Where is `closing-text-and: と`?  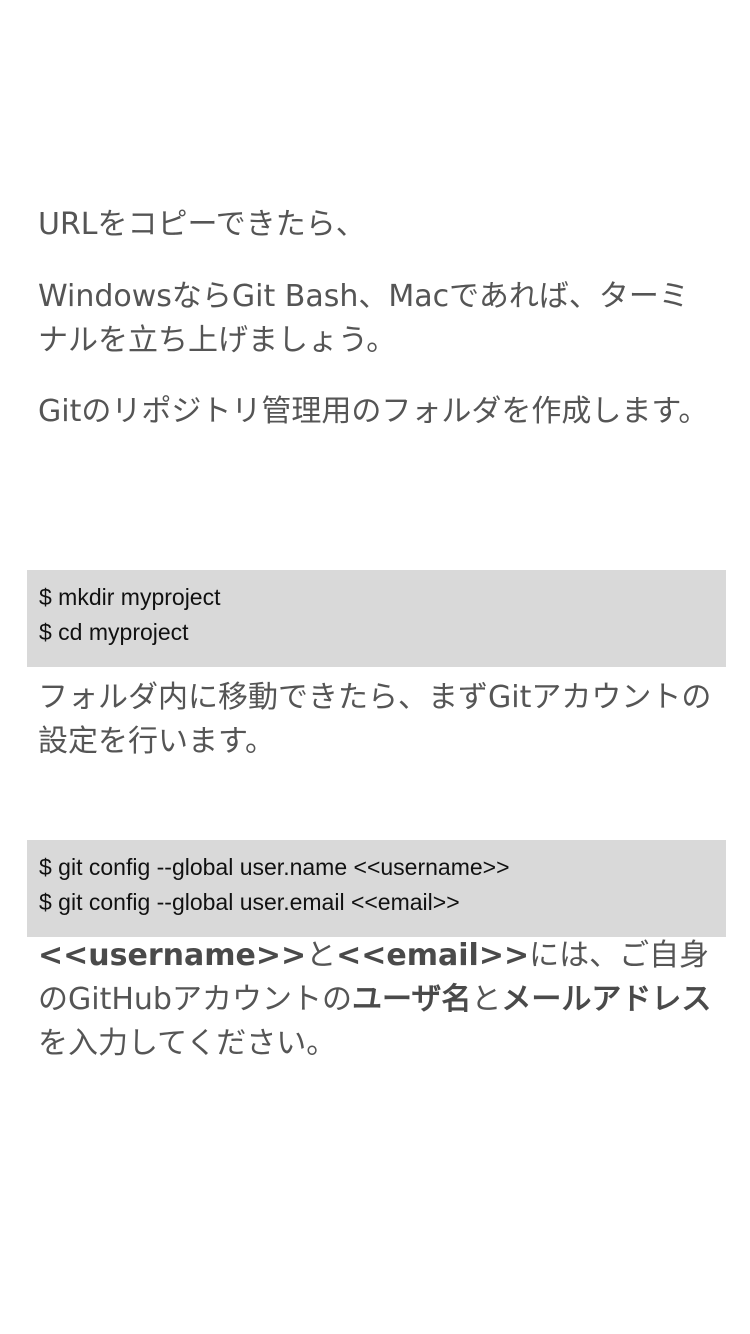 closing-text-and: と is located at coordinates (486, 999).